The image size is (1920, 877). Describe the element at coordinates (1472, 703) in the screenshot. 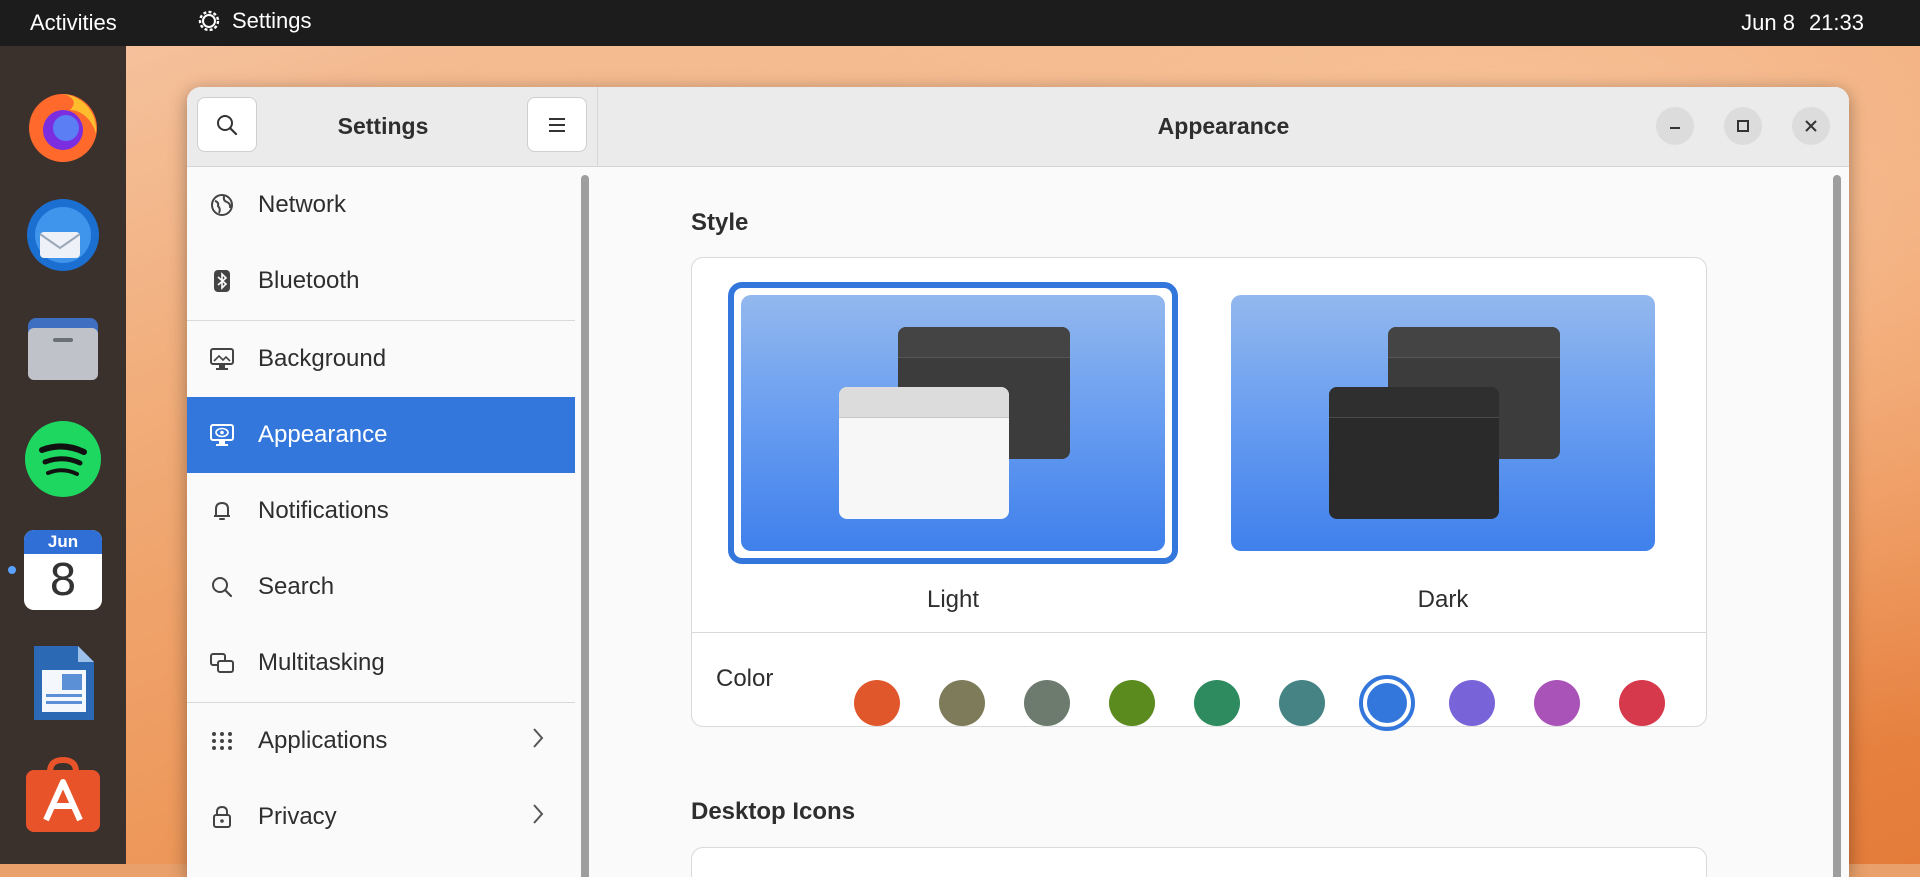

I see `color-swatch-purple` at that location.